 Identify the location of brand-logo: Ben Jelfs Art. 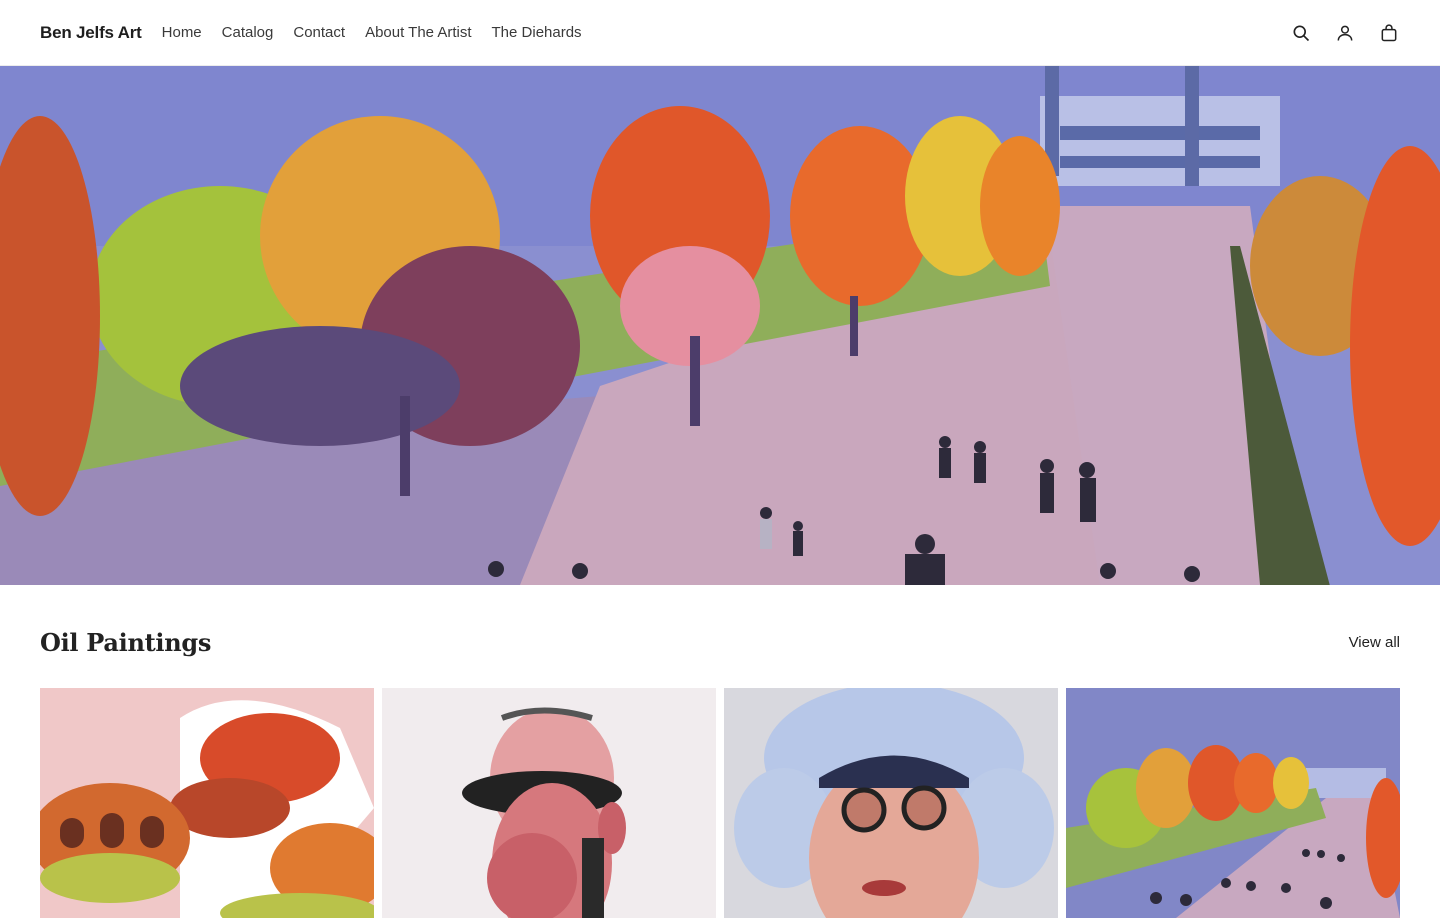
(91, 33).